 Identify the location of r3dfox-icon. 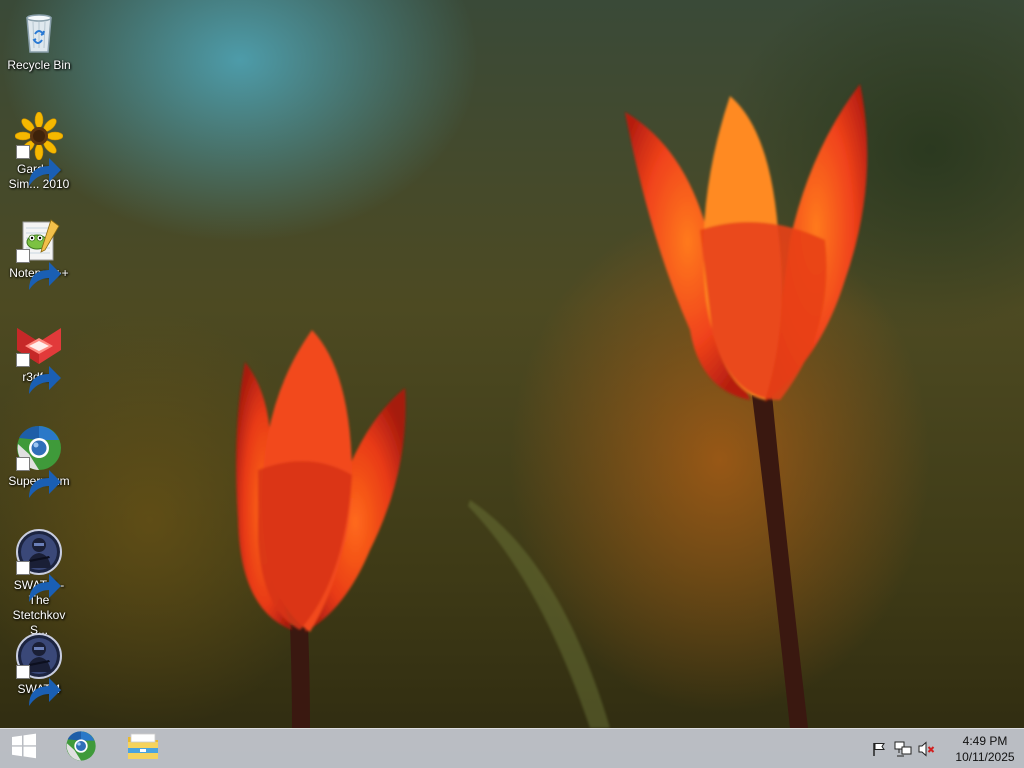
(39, 357).